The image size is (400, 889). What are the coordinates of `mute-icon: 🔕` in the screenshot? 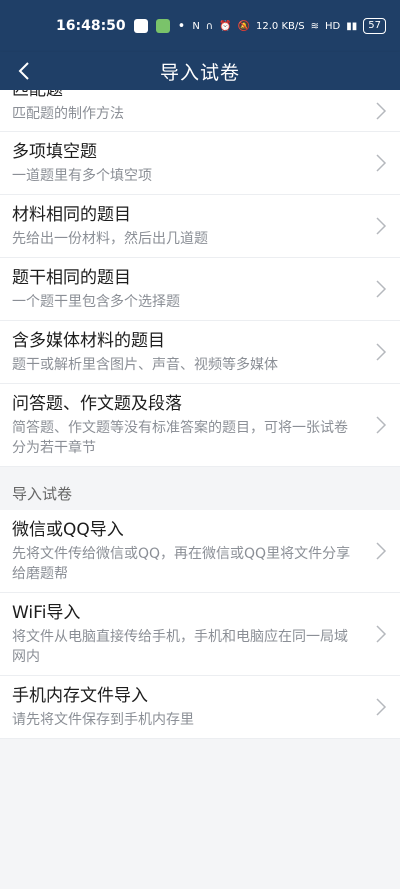 It's located at (244, 26).